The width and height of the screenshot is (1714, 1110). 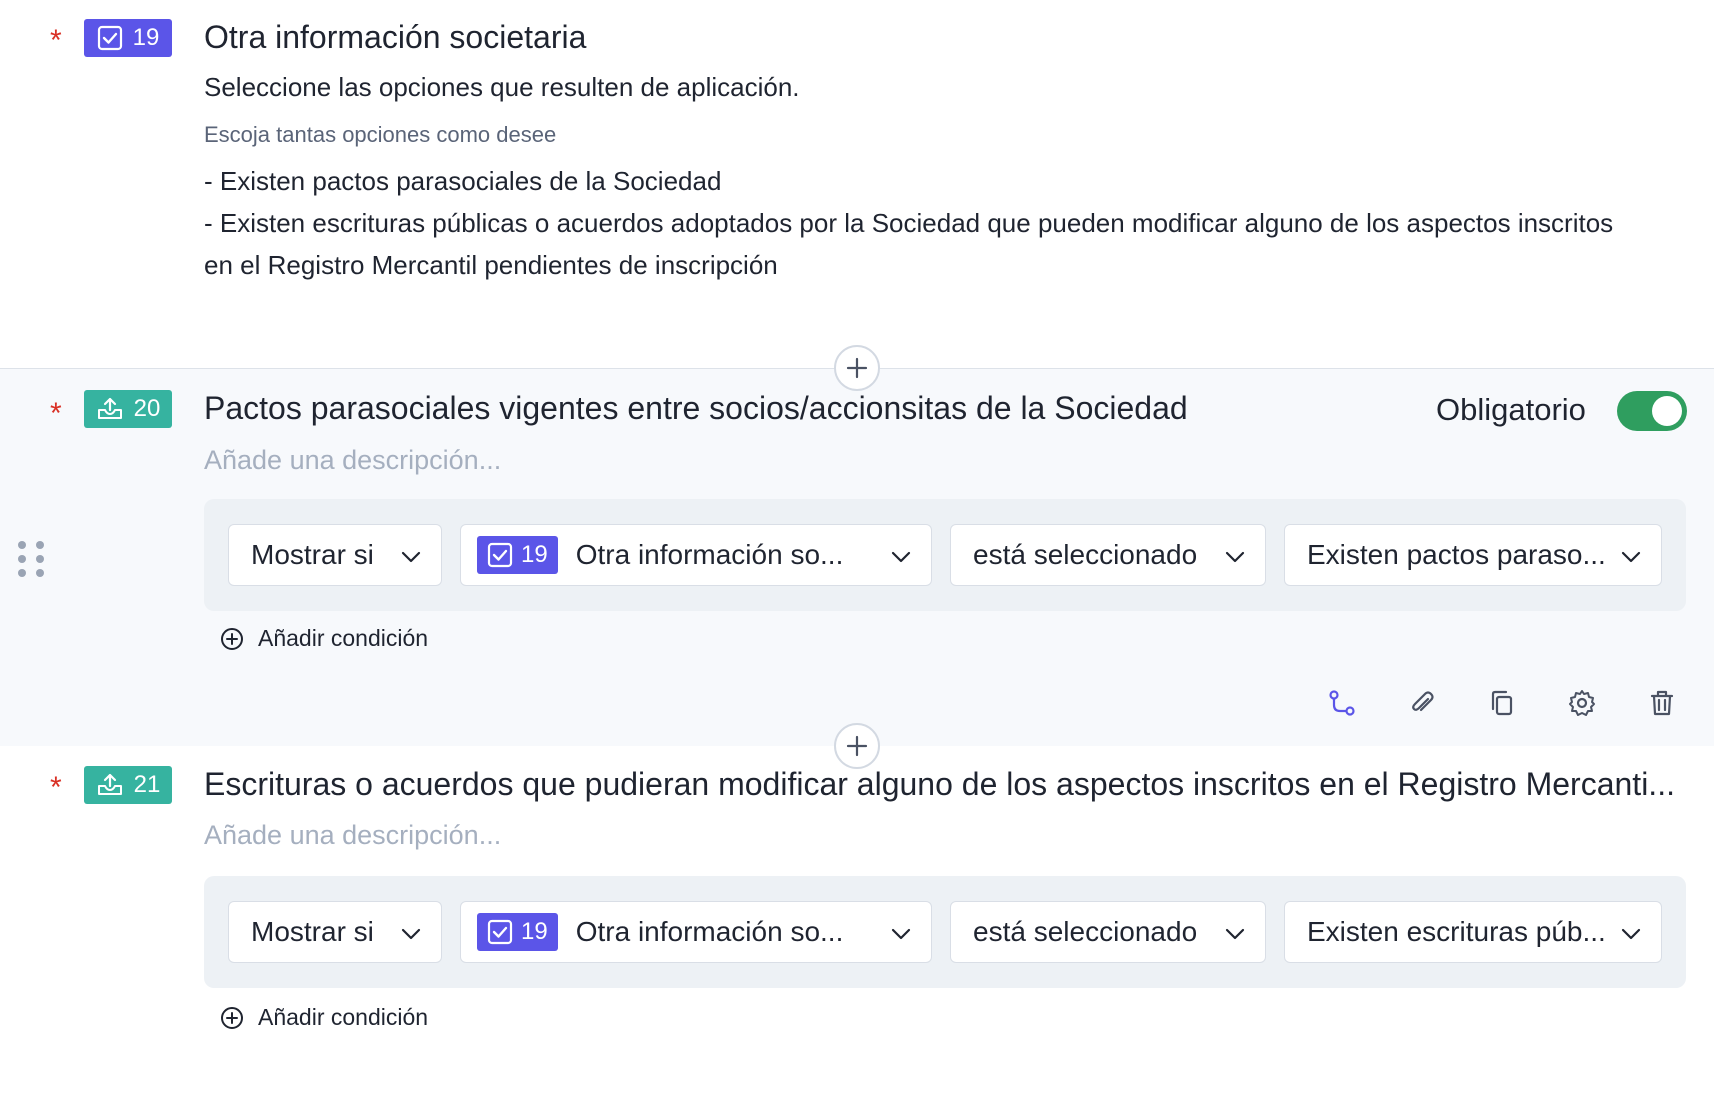 What do you see at coordinates (147, 408) in the screenshot?
I see `question-number: 20` at bounding box center [147, 408].